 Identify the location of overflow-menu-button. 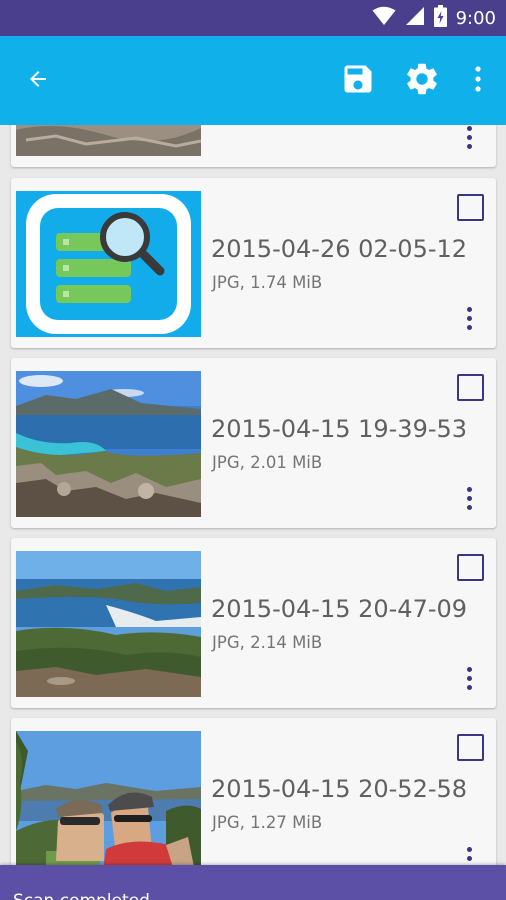
(478, 80).